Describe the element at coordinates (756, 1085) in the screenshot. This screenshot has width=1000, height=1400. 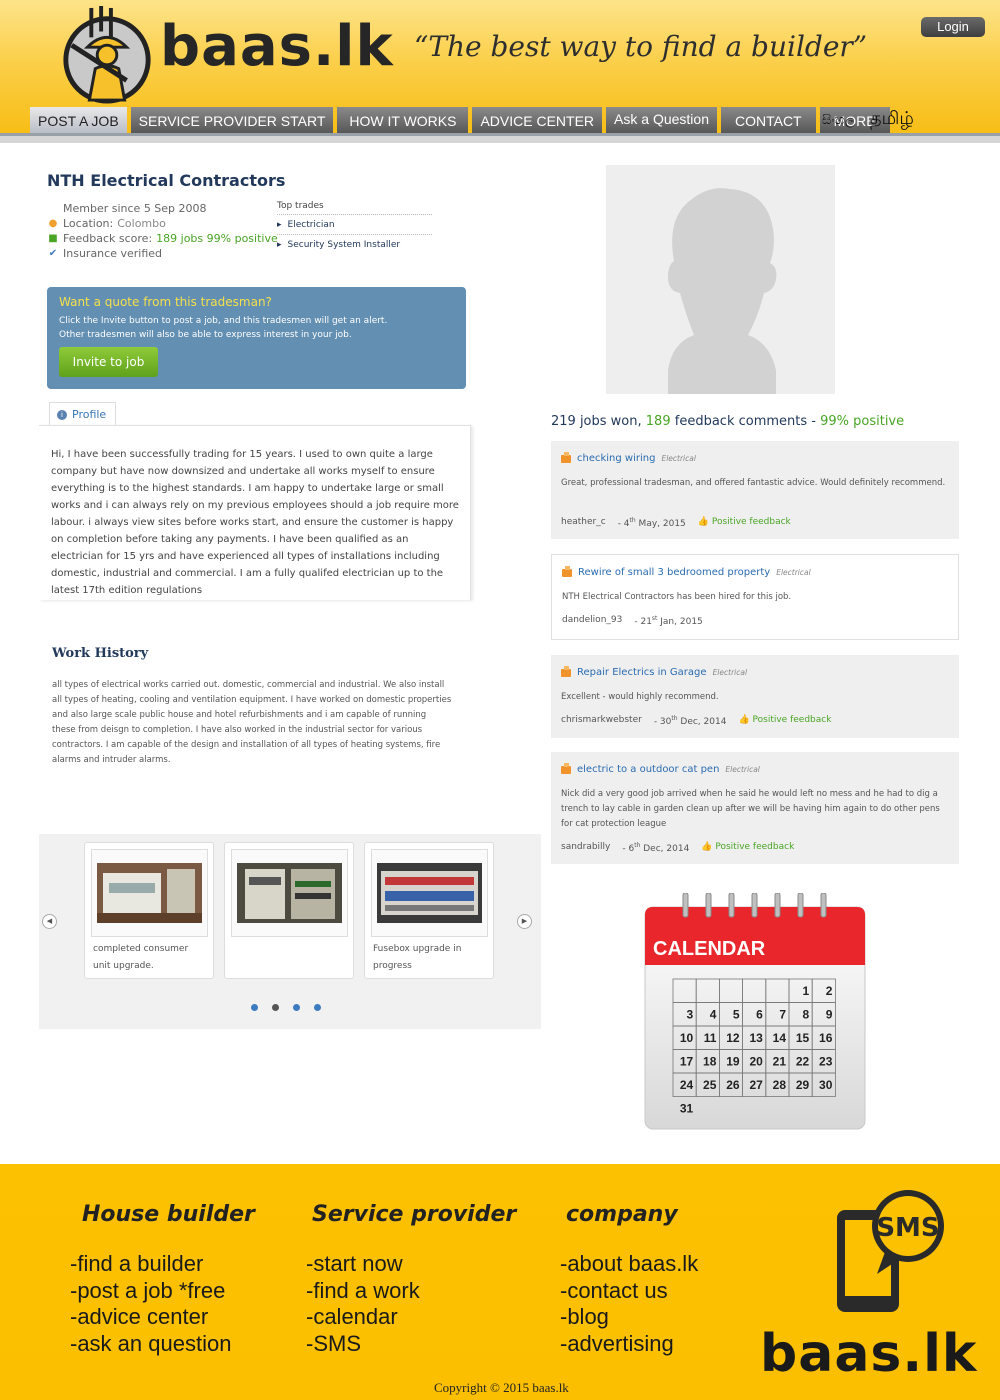
I see `calendar-day: 27` at that location.